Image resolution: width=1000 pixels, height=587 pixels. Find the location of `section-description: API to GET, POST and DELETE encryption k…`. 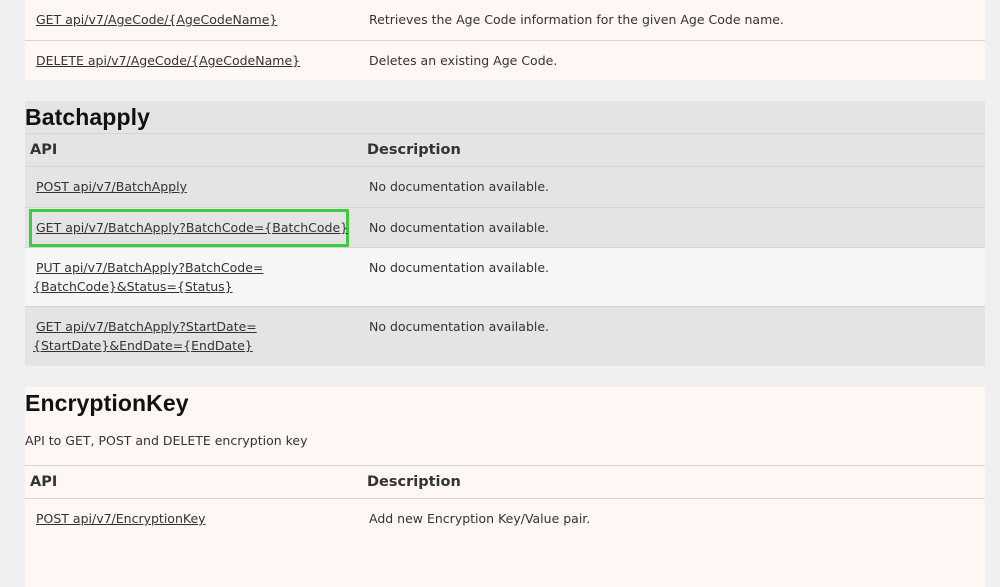

section-description: API to GET, POST and DELETE encryption k… is located at coordinates (166, 440).